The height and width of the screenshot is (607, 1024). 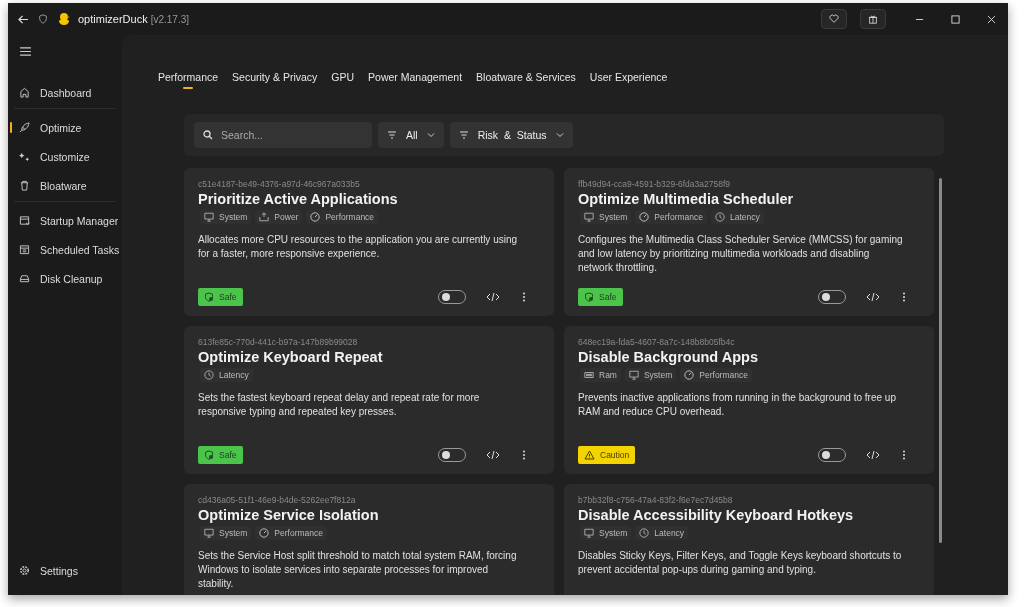 What do you see at coordinates (628, 80) in the screenshot?
I see `category-tab: User Experience` at bounding box center [628, 80].